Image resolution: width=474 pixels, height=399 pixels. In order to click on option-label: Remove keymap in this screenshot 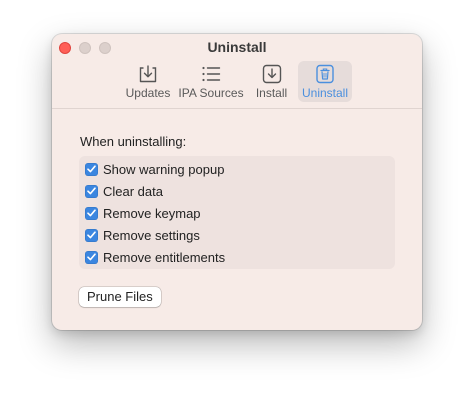, I will do `click(152, 213)`.